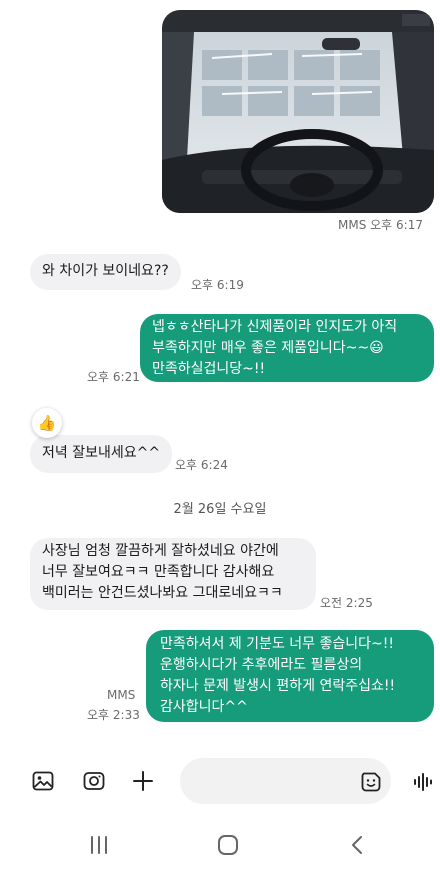  I want to click on emoji-sticker-button, so click(371, 782).